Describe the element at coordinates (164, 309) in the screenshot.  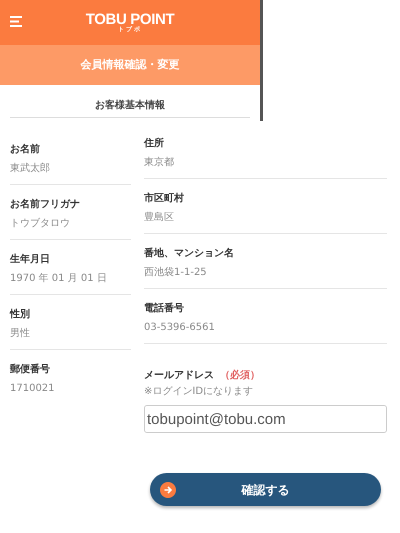
I see `field-label: 電話番号` at that location.